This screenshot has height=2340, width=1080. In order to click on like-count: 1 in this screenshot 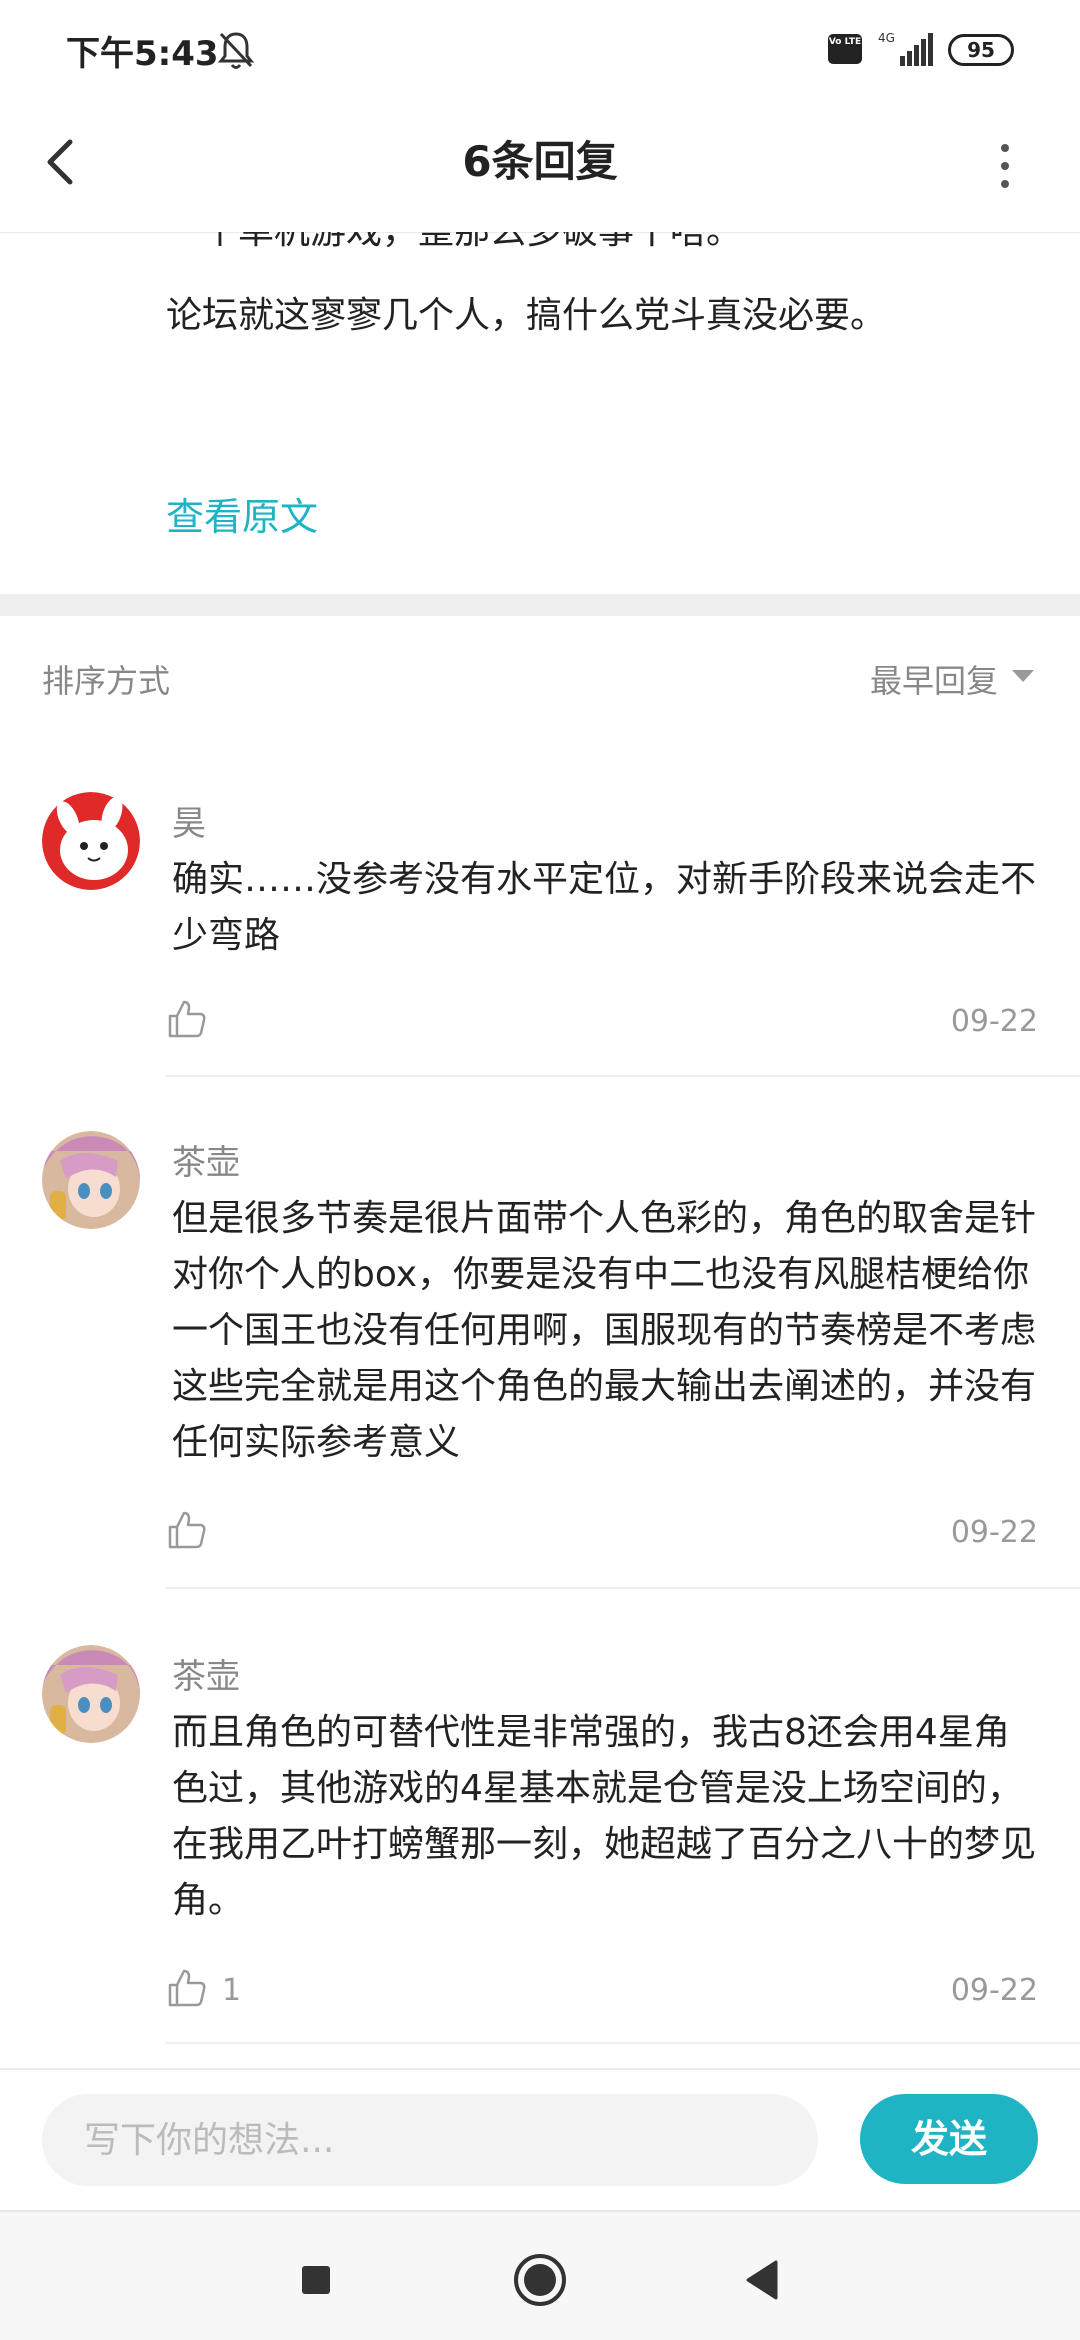, I will do `click(232, 1990)`.